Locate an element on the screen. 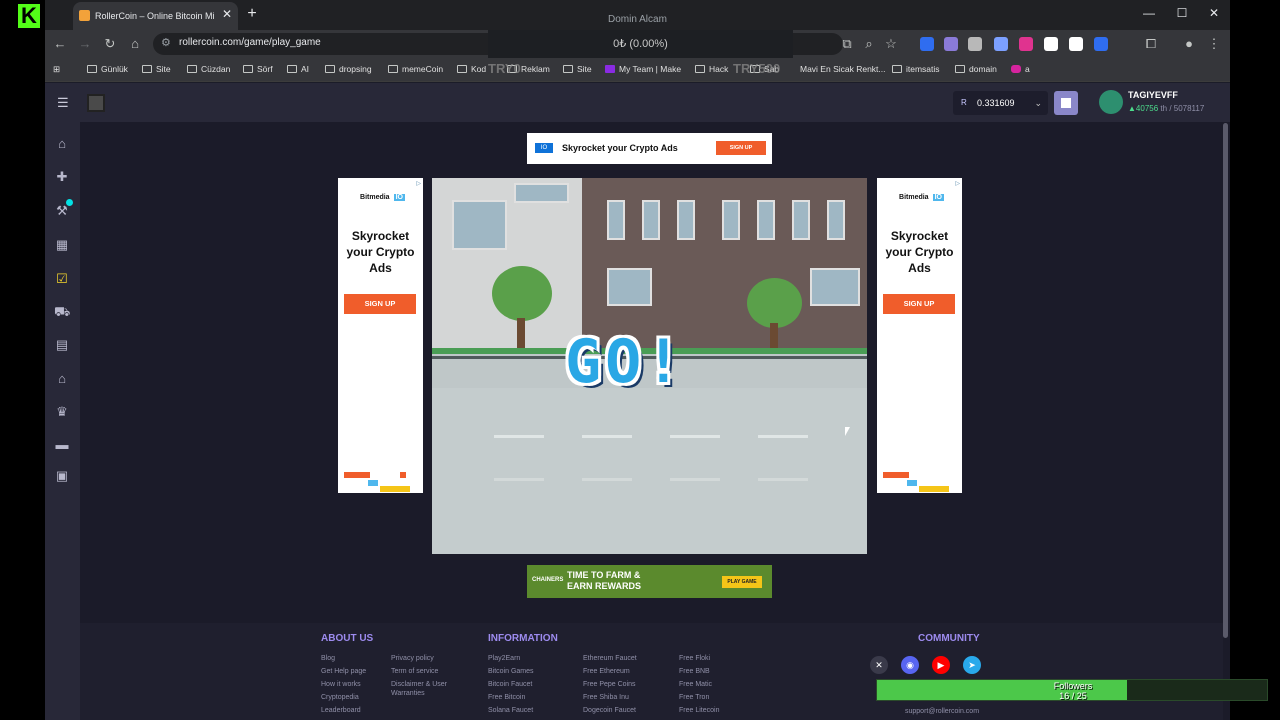 The height and width of the screenshot is (720, 1280). tab-rollercoin: RollerCoin – Online Bitcoin Mi is located at coordinates (155, 16).